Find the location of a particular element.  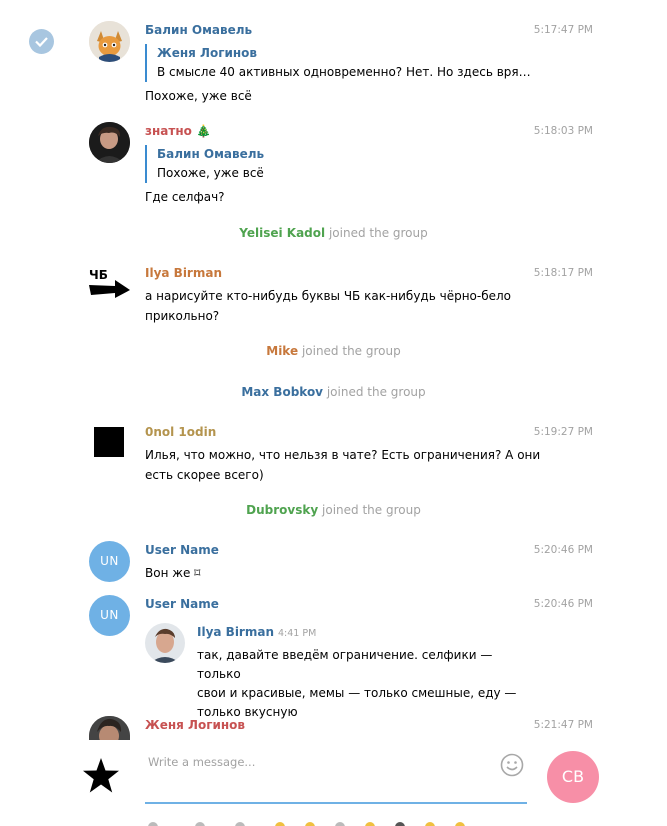

message-text: Где селфач? is located at coordinates (185, 197).